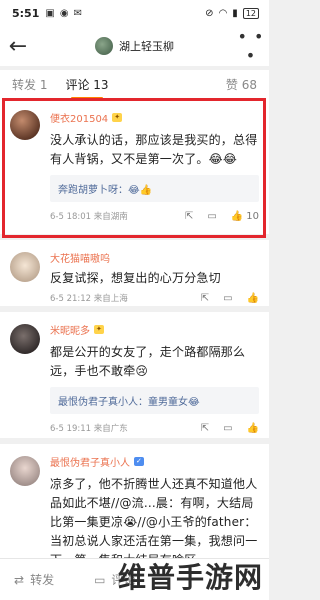  Describe the element at coordinates (89, 217) in the screenshot. I see `comment-time-location: 6-5 18:01 来自湖南` at that location.